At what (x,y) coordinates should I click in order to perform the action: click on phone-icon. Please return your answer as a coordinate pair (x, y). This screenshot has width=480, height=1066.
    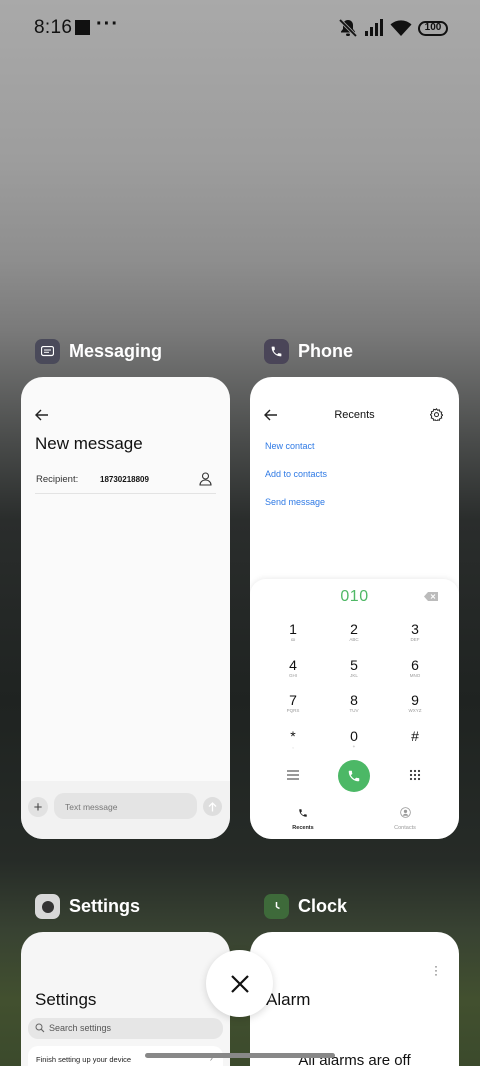
    Looking at the image, I should click on (303, 813).